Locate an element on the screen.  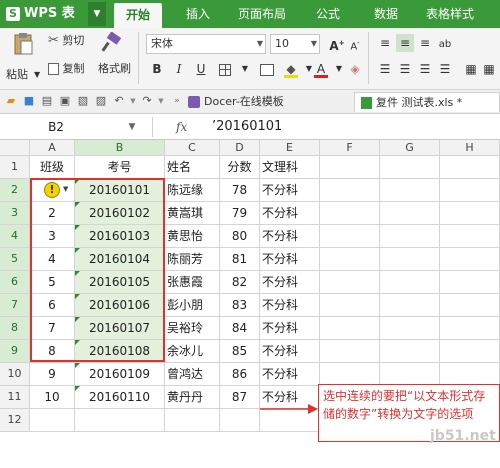
cell-d6: 82 is located at coordinates (240, 282).